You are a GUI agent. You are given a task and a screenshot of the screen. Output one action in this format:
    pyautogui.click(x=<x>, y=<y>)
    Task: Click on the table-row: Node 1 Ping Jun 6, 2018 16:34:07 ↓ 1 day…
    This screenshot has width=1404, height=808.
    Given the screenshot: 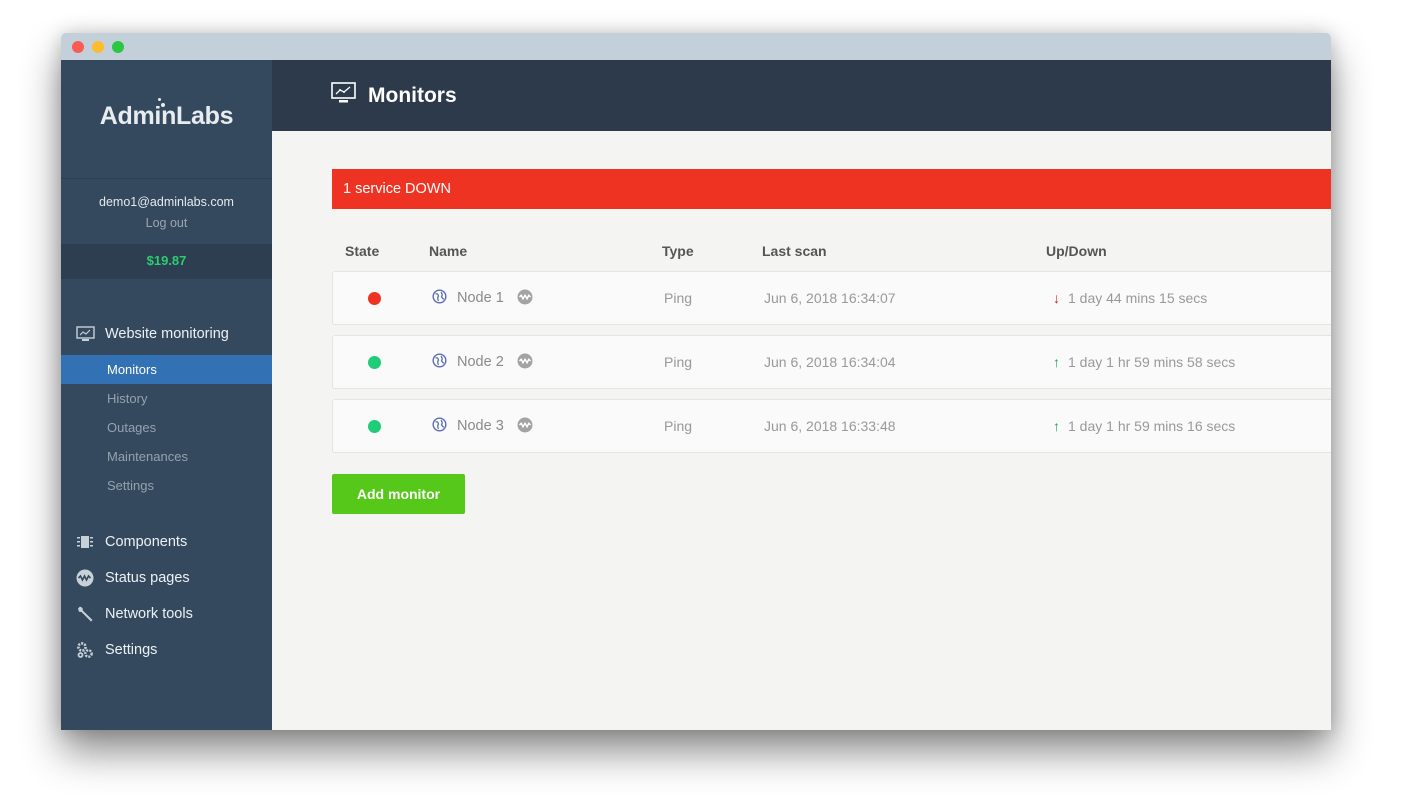 What is the action you would take?
    pyautogui.click(x=831, y=298)
    